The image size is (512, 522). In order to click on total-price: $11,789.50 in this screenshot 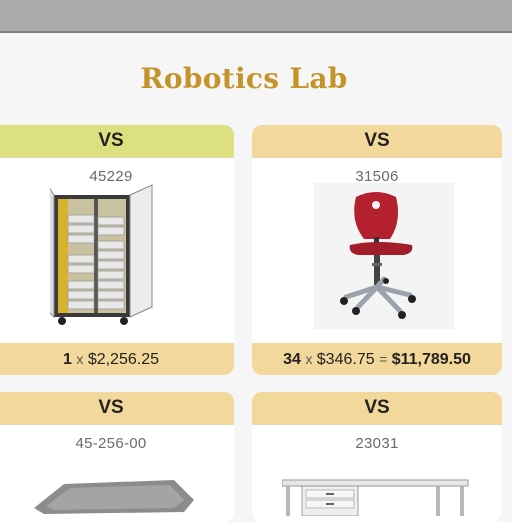, I will do `click(431, 359)`.